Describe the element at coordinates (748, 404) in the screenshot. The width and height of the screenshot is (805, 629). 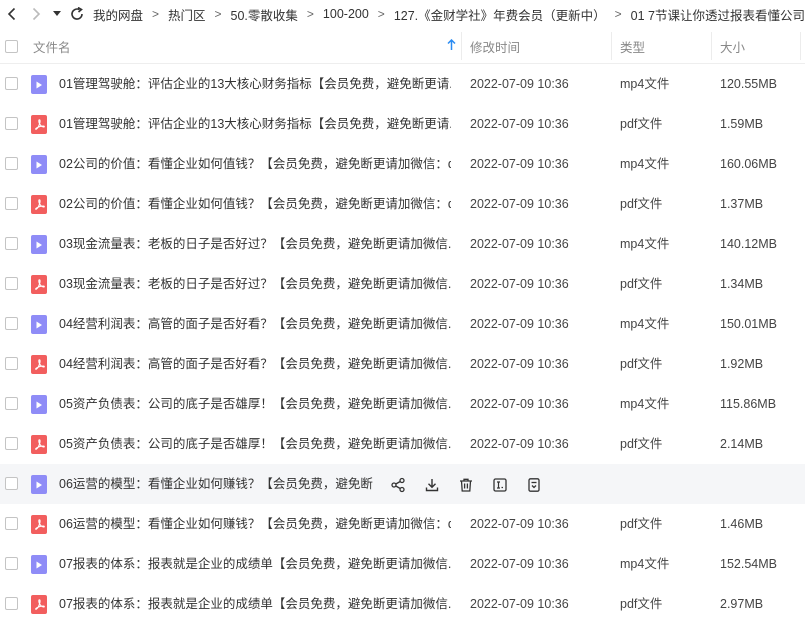
I see `file-size: 115.86MB` at that location.